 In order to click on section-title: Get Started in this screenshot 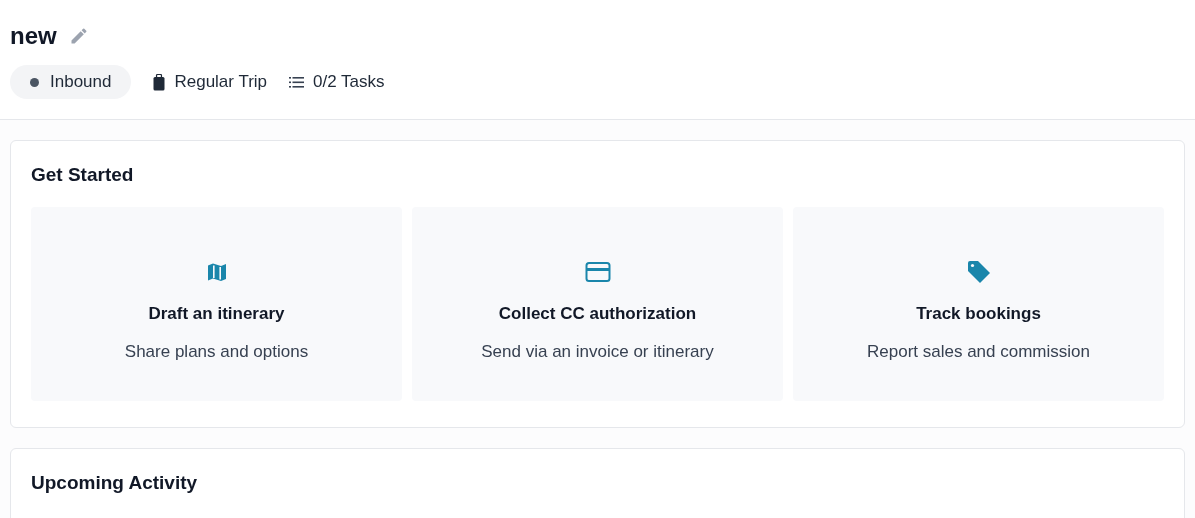, I will do `click(83, 175)`.